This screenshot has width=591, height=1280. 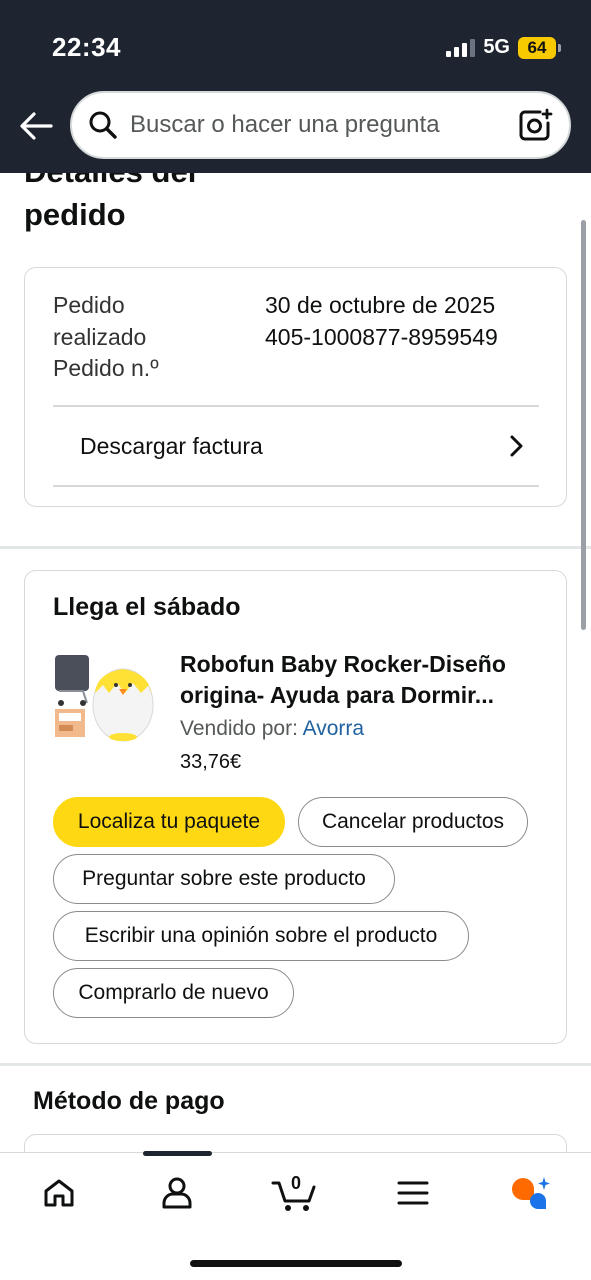 What do you see at coordinates (169, 822) in the screenshot?
I see `track-package-button: Localiza tu paquete` at bounding box center [169, 822].